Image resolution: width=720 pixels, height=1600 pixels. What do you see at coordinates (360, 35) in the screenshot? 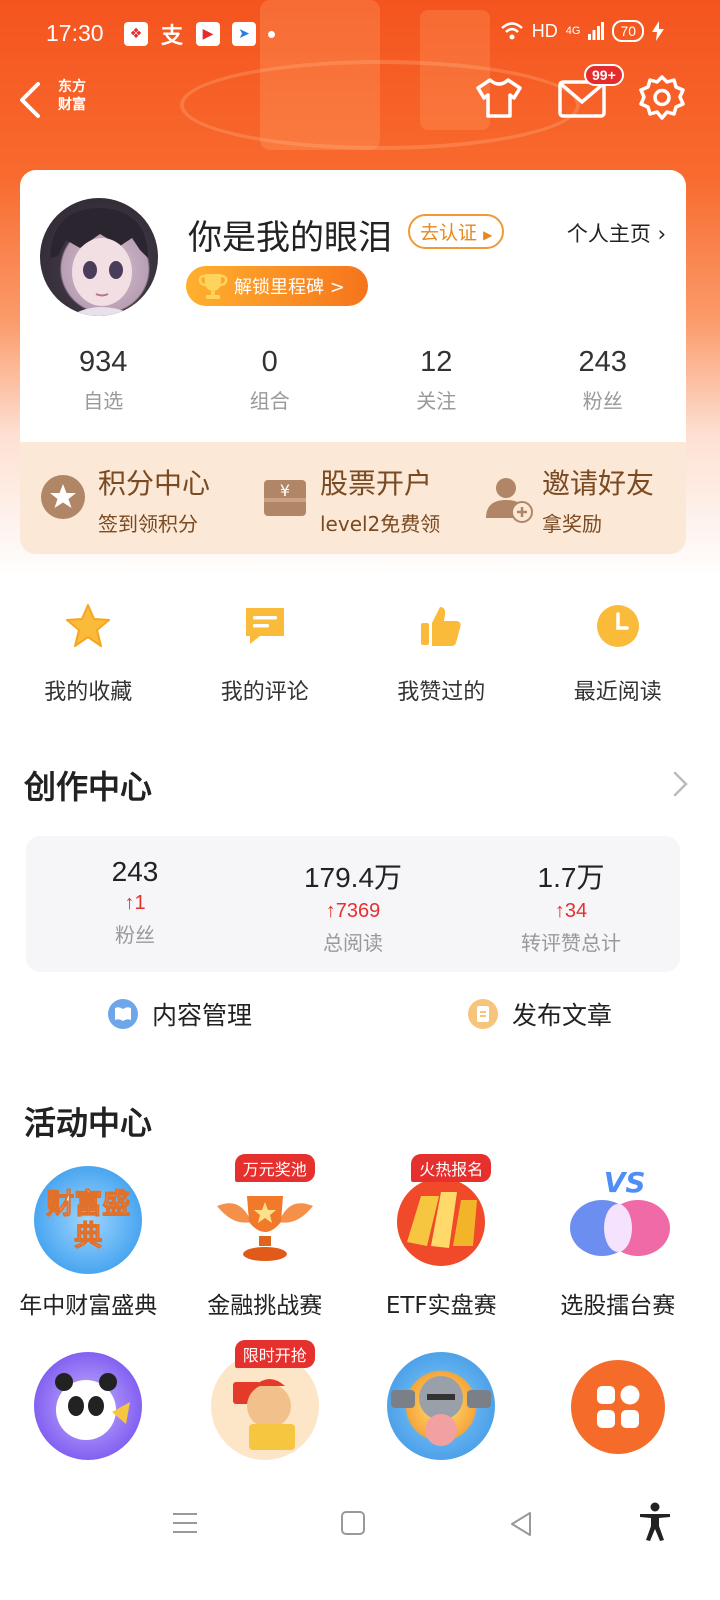
I see `status-bar: 17:30 ❖ 支 ▶ ➤ HD 4G 70` at bounding box center [360, 35].